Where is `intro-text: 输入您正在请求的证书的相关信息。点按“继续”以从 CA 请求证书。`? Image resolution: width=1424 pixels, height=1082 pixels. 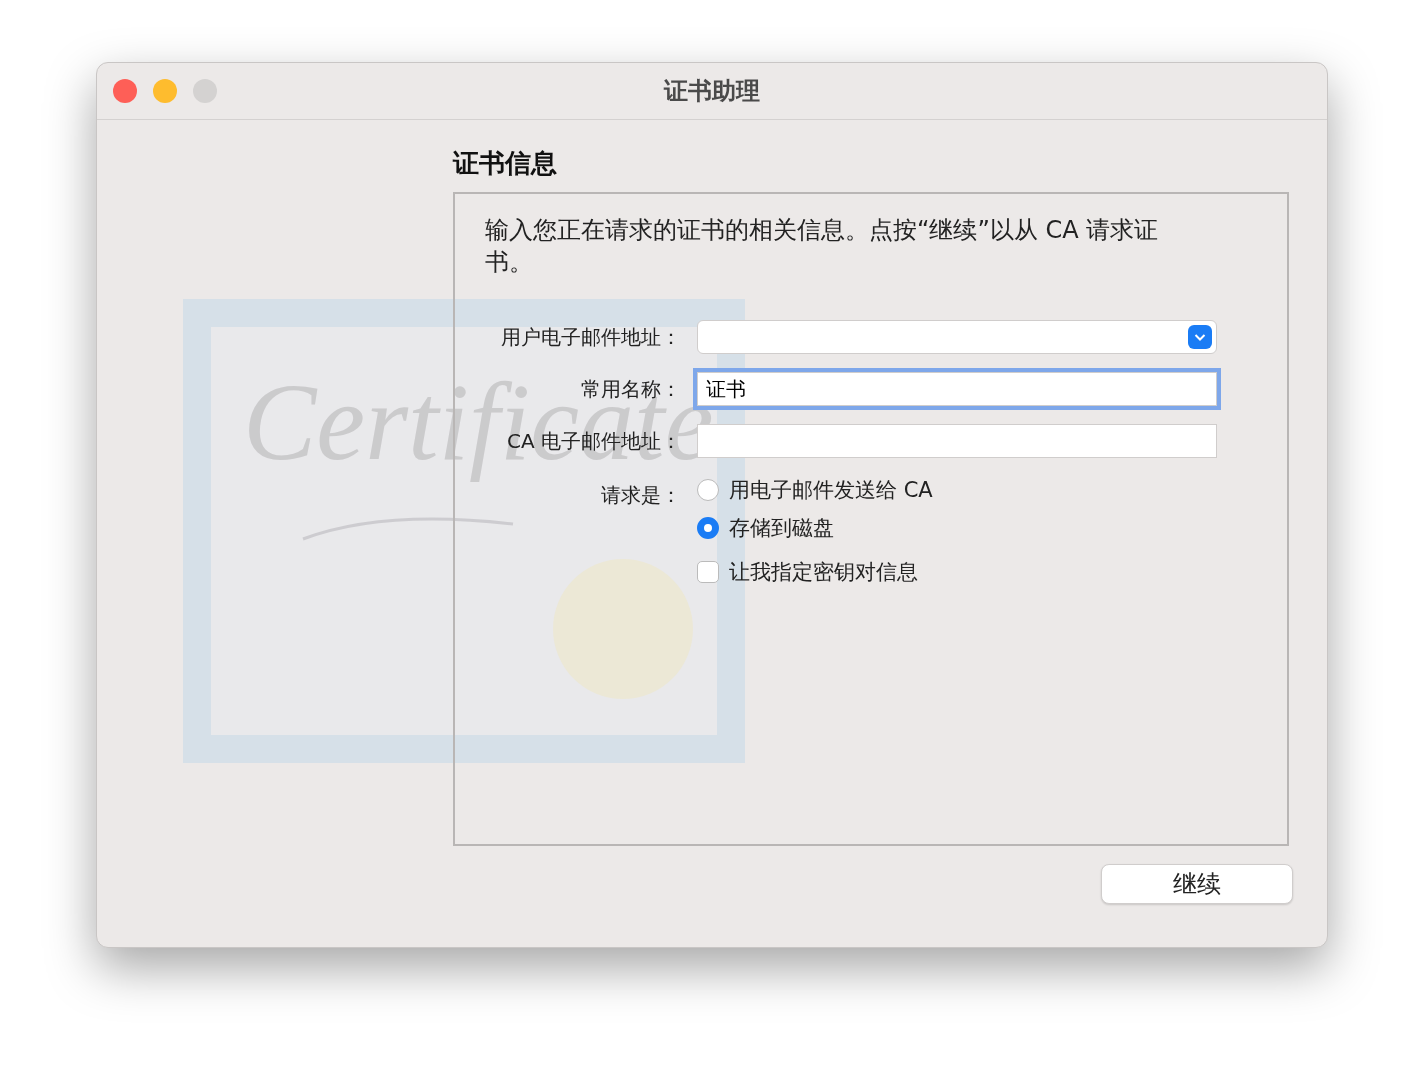
intro-text: 输入您正在请求的证书的相关信息。点按“继续”以从 CA 请求证书。 is located at coordinates (822, 246).